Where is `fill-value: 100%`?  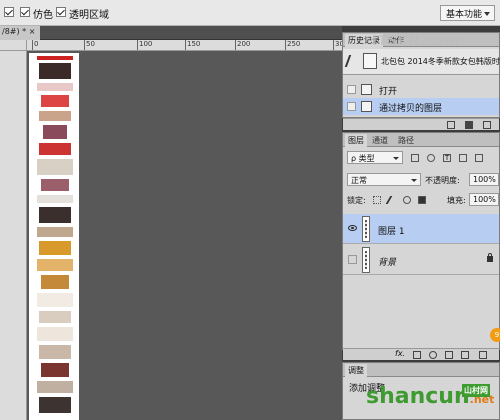
fill-value: 100% is located at coordinates (484, 199).